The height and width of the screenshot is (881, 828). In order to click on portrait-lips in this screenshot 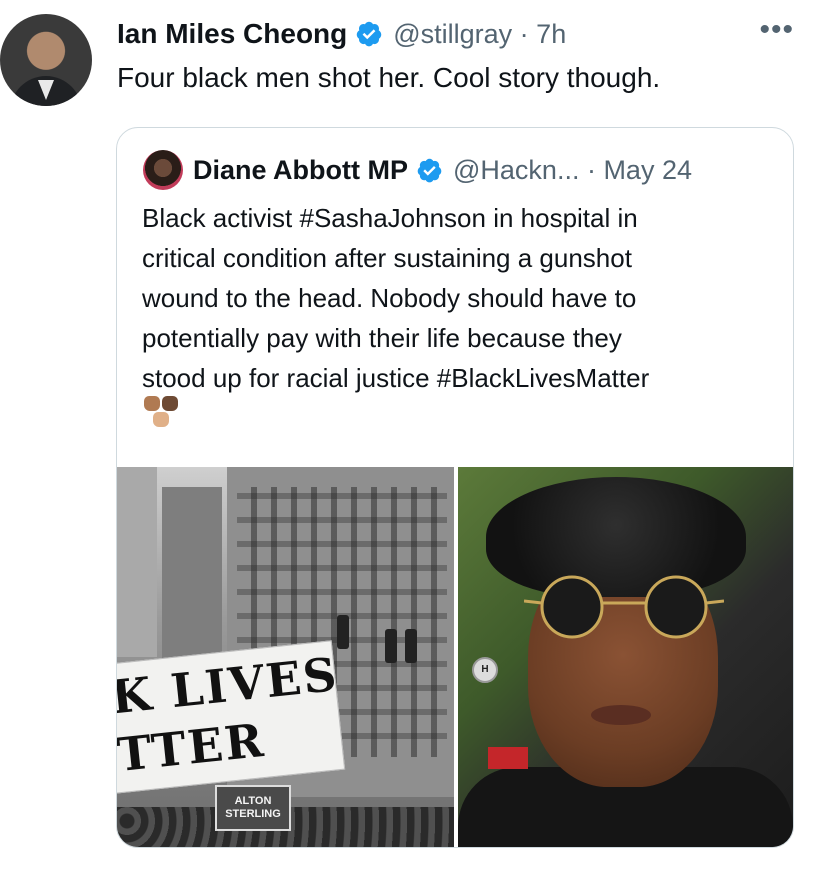, I will do `click(621, 715)`.